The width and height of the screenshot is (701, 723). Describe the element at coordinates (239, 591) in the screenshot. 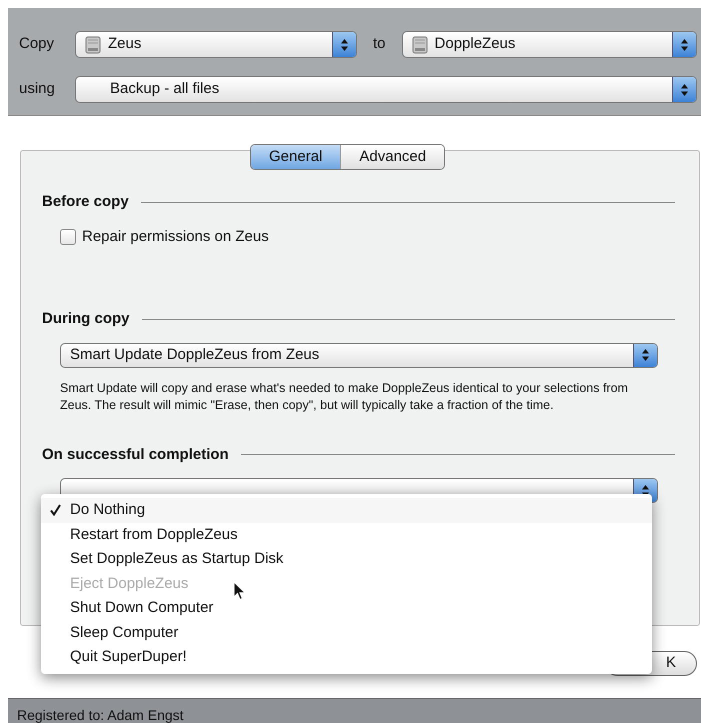

I see `pointer-cursor-icon` at that location.